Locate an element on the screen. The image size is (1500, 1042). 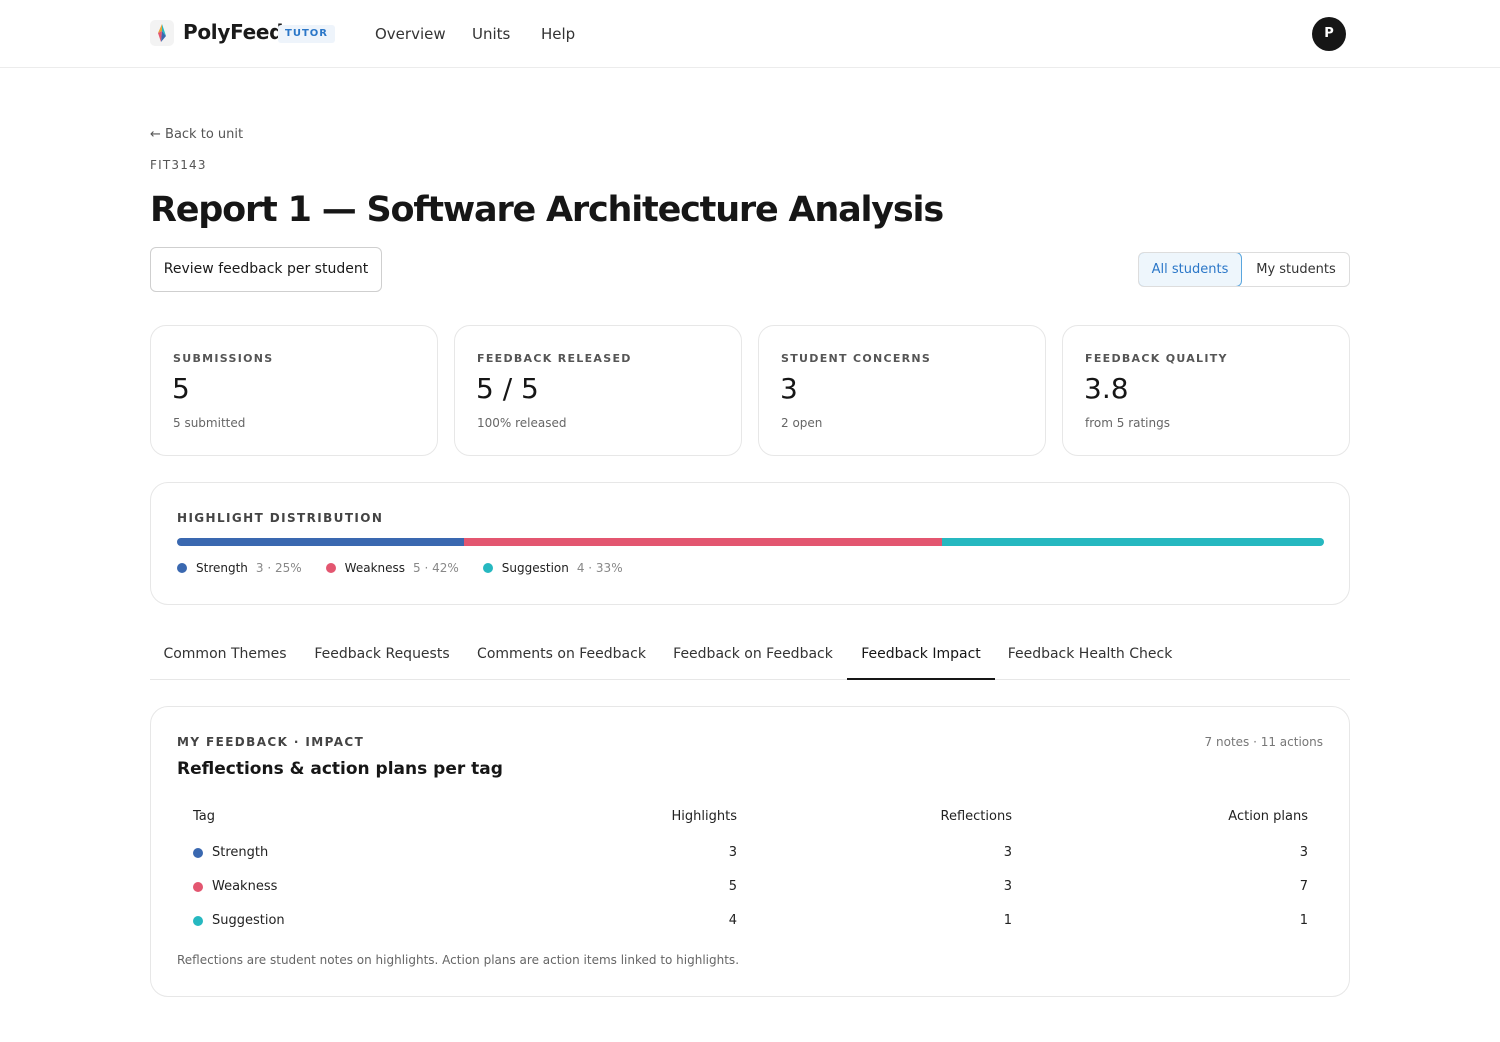
tag-label: Strength is located at coordinates (240, 852).